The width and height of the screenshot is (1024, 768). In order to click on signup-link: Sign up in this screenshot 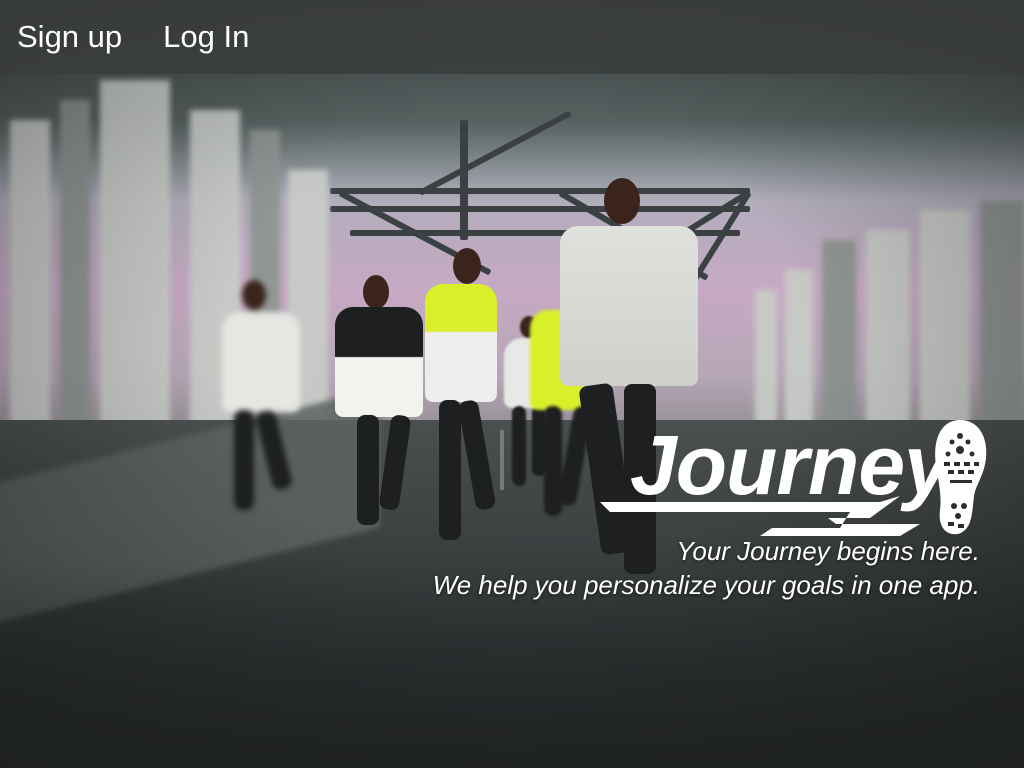, I will do `click(69, 37)`.